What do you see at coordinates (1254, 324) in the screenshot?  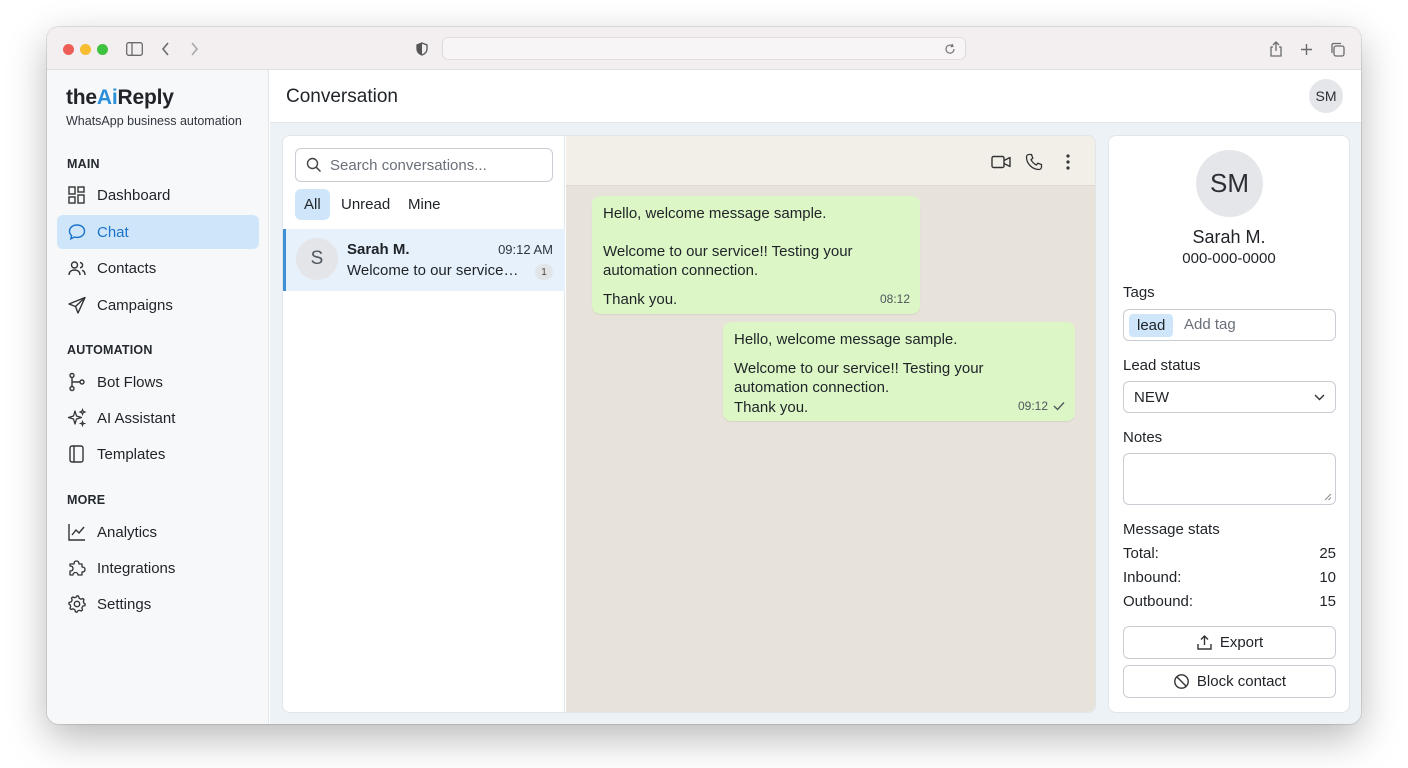 I see `add-tag-input` at bounding box center [1254, 324].